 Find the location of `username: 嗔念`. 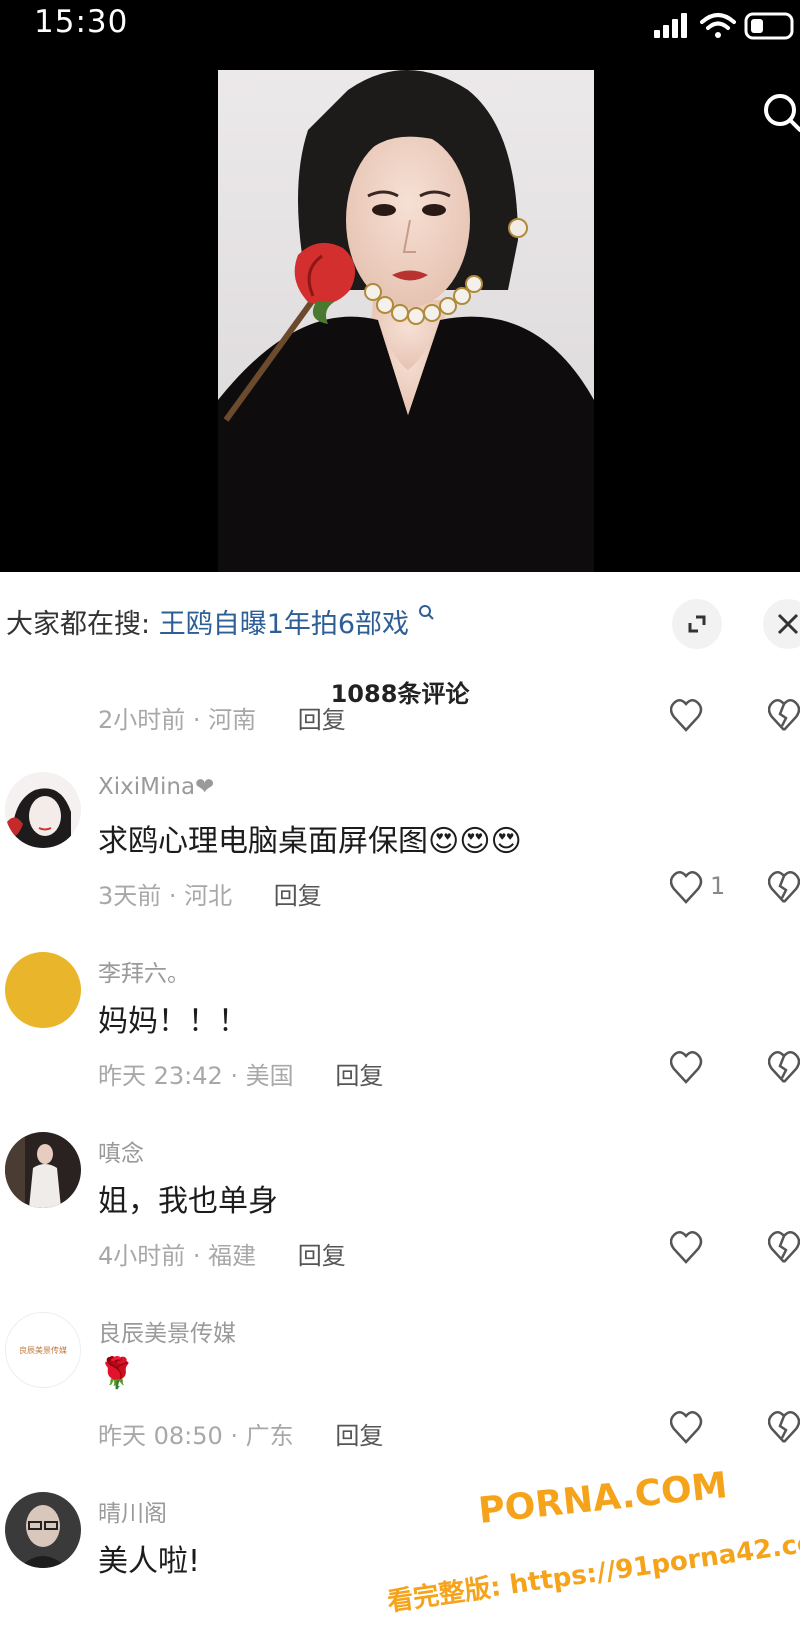

username: 嗔念 is located at coordinates (121, 1151).